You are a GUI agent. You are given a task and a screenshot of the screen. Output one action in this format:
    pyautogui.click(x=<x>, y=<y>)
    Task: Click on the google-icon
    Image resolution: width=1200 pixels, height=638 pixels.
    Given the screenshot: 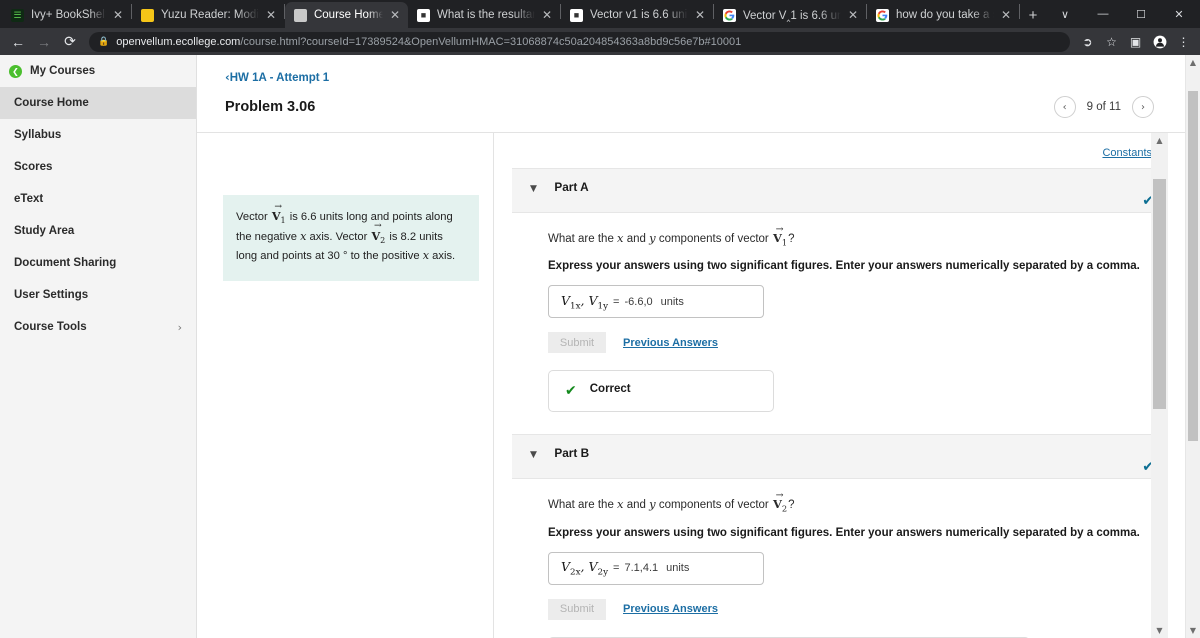 What is the action you would take?
    pyautogui.click(x=729, y=15)
    